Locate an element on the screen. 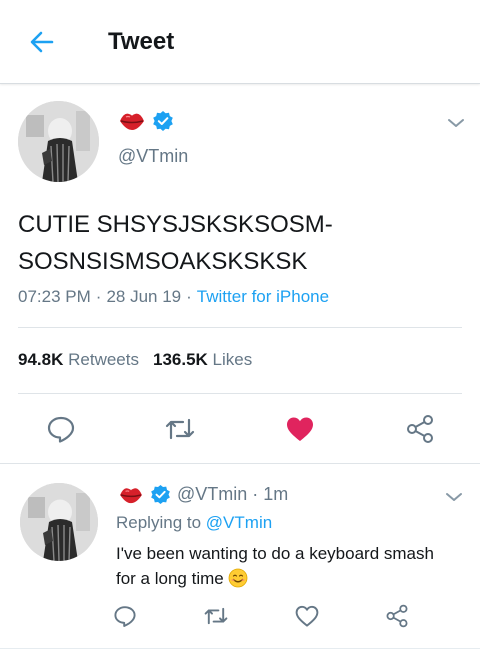 The height and width of the screenshot is (652, 480). retweets-count: 94.8K is located at coordinates (41, 359).